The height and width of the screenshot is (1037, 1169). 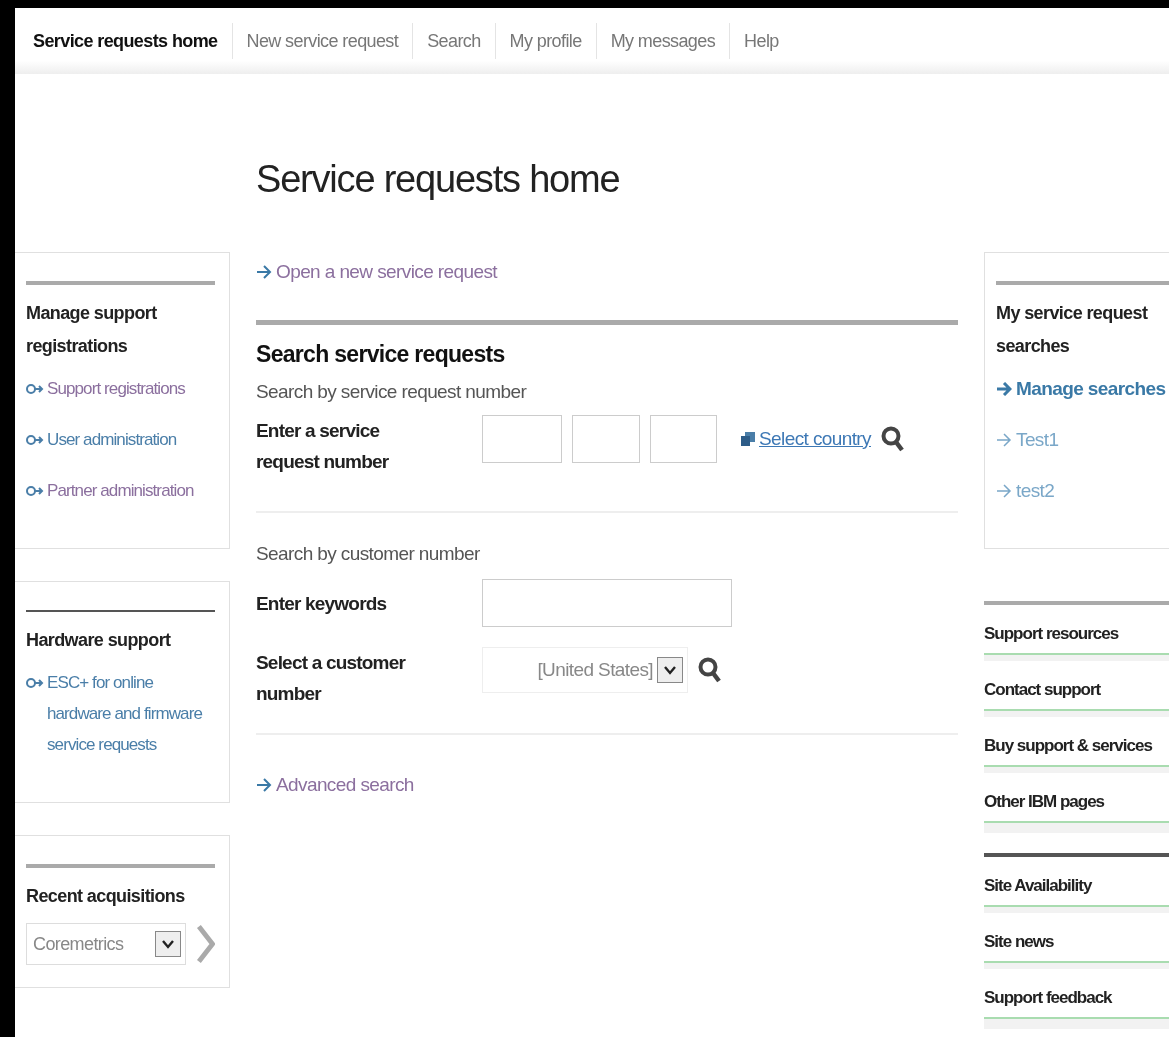 What do you see at coordinates (1076, 686) in the screenshot?
I see `list-link: Contact support` at bounding box center [1076, 686].